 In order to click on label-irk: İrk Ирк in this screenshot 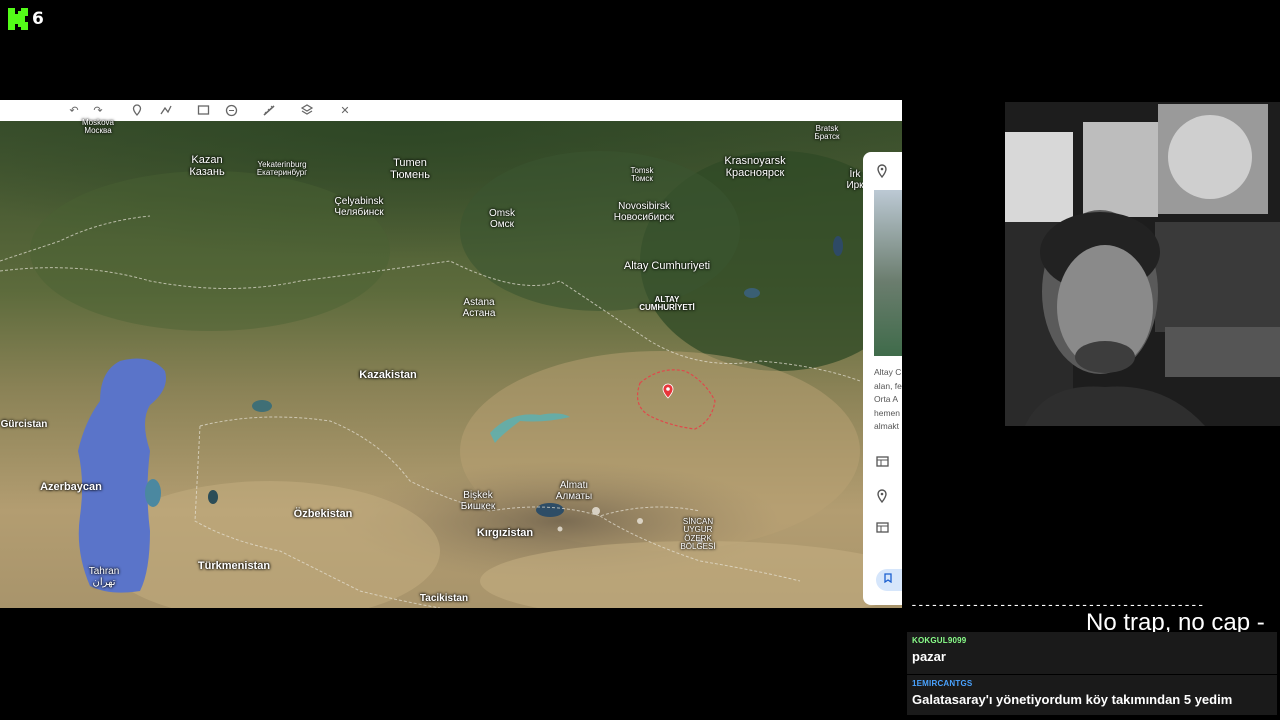, I will do `click(855, 180)`.